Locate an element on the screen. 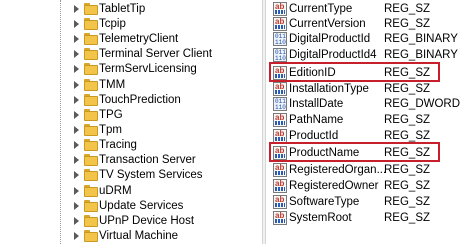 Image resolution: width=474 pixels, height=244 pixels. value-name: ProductName is located at coordinates (324, 153).